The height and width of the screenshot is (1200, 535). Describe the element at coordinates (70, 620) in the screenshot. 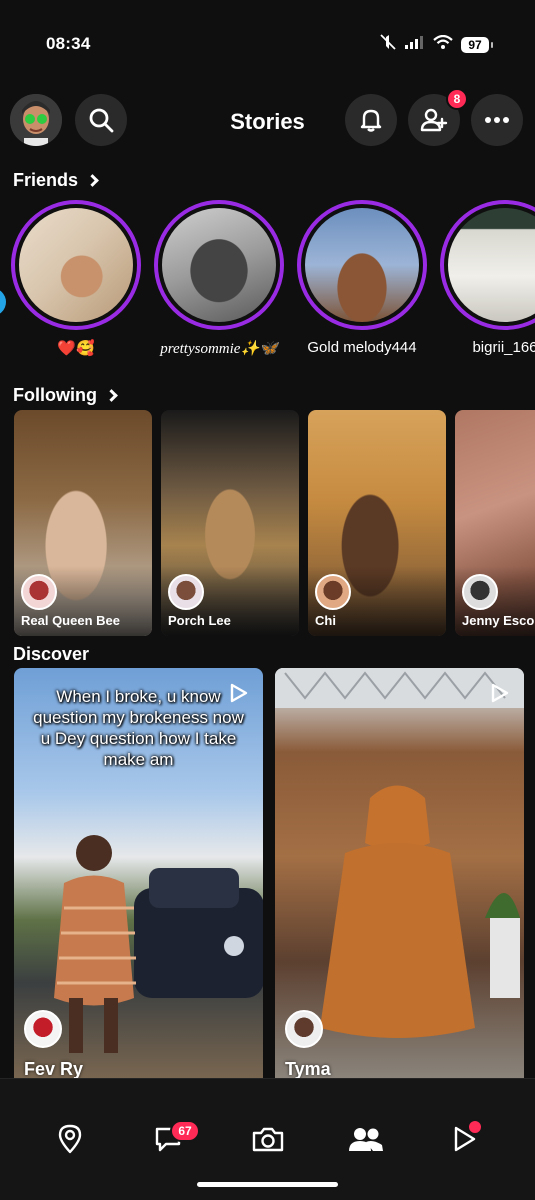

I see `story-author-name: Real Queen Bee` at that location.